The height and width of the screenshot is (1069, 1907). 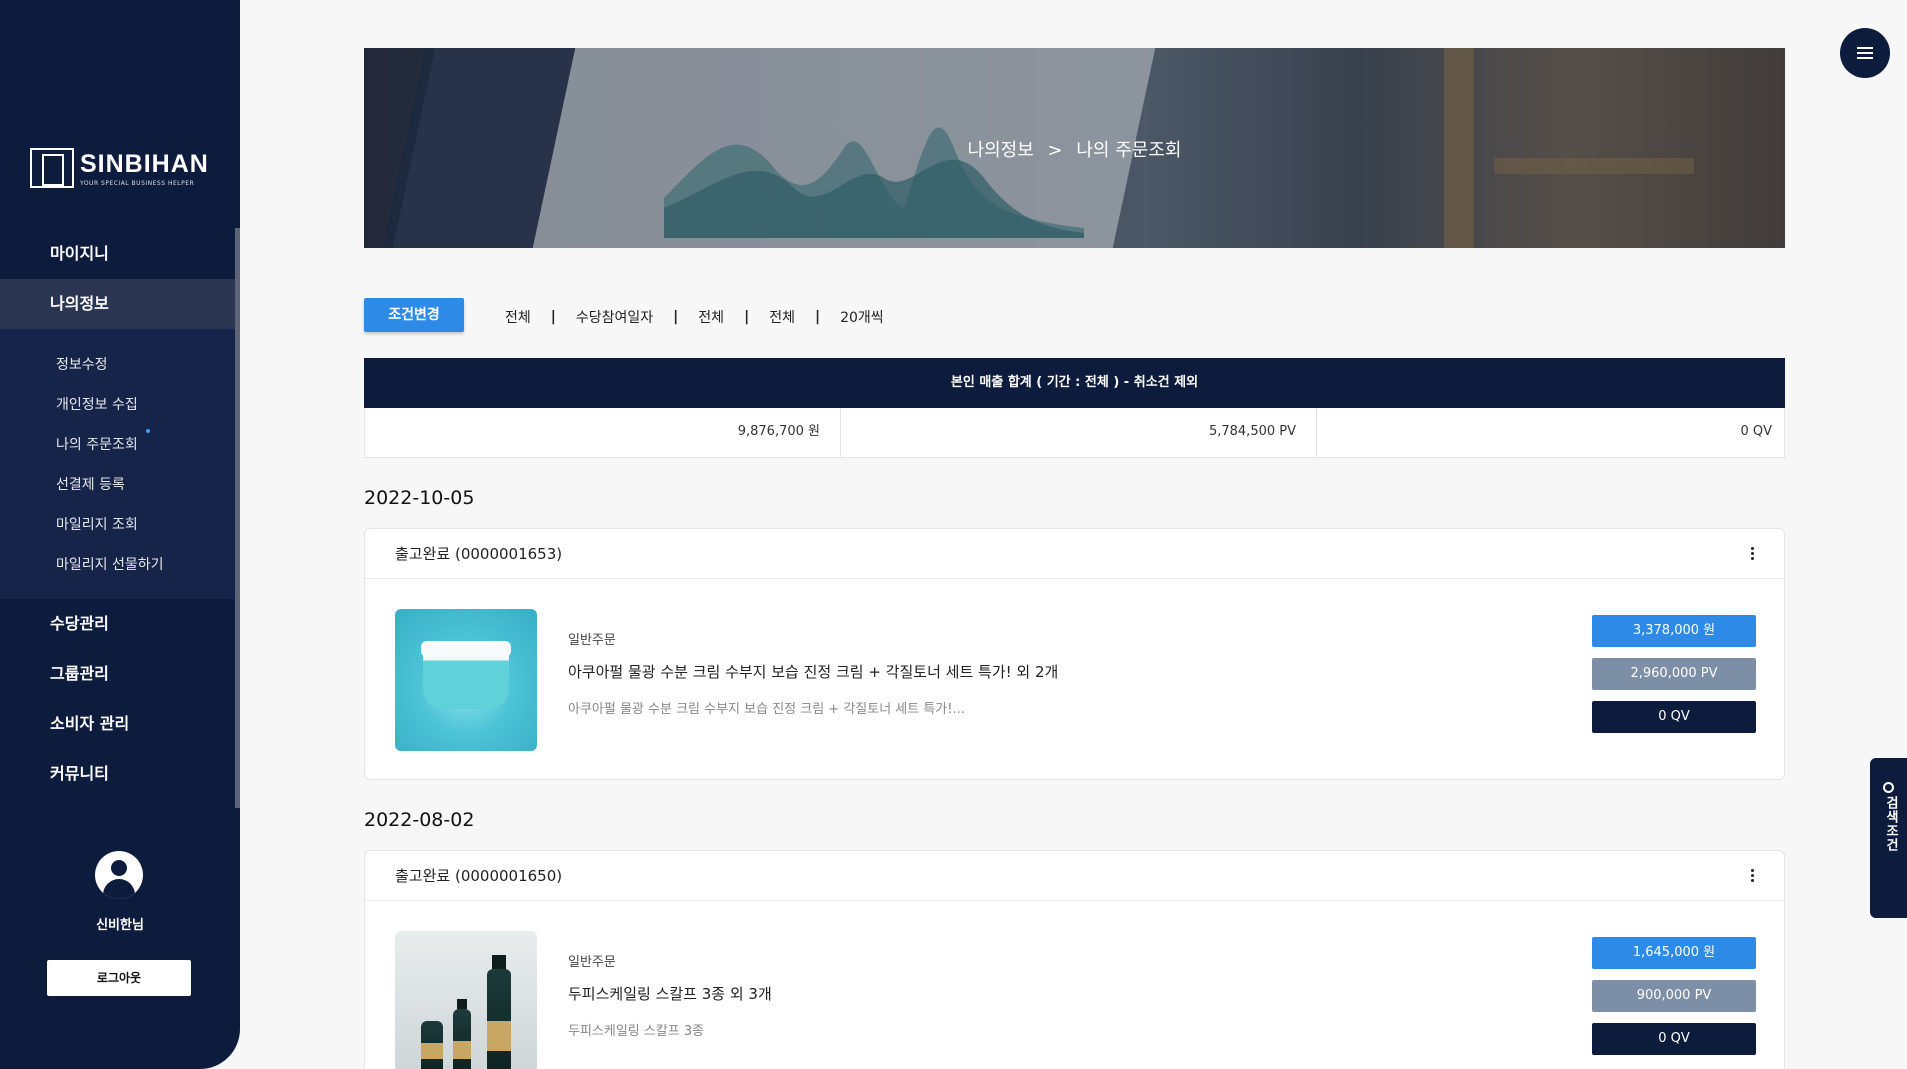 I want to click on sidebar-scrollbar, so click(x=237, y=518).